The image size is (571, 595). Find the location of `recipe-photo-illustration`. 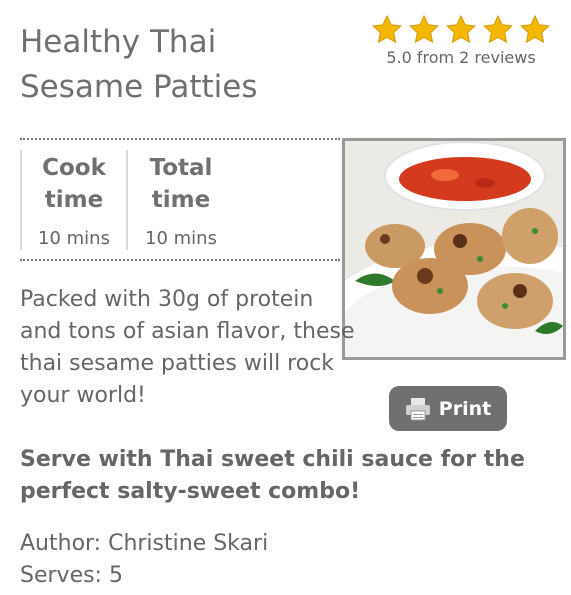

recipe-photo-illustration is located at coordinates (454, 249).